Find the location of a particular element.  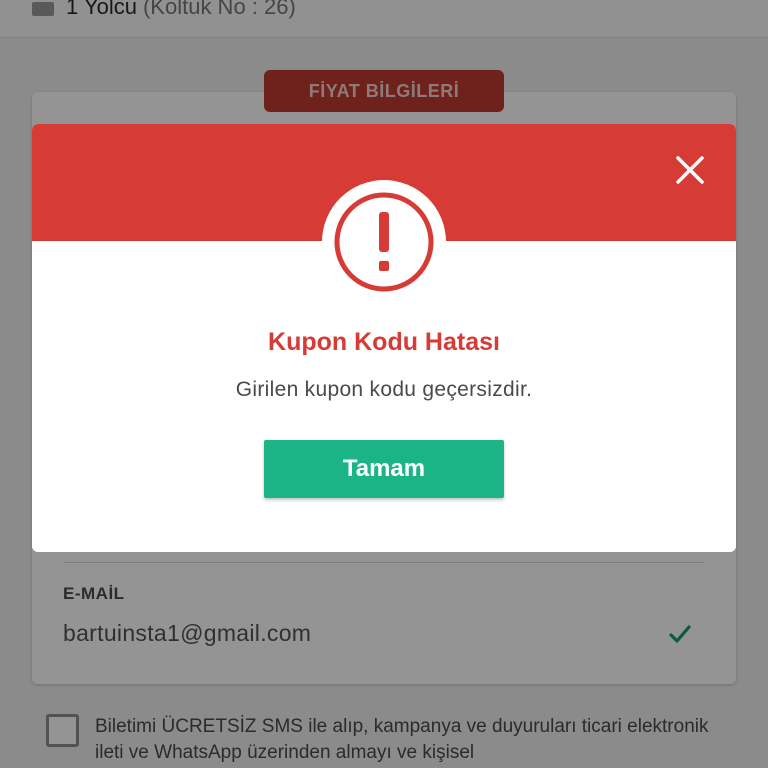

dialog-message: Girilen kupon kodu geçersizdir. is located at coordinates (384, 389).